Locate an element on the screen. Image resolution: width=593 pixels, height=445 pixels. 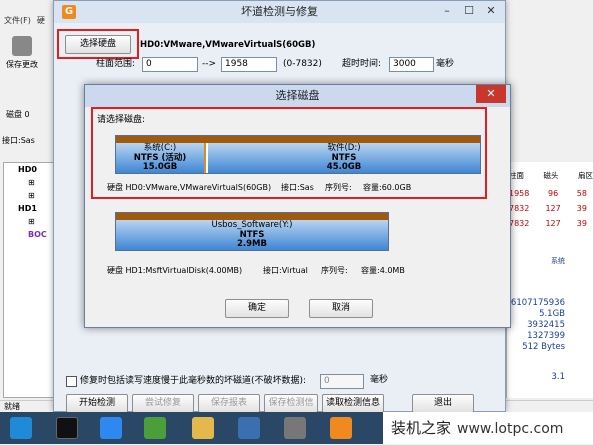
disk1-port: 接口:Virtual is located at coordinates (285, 270).